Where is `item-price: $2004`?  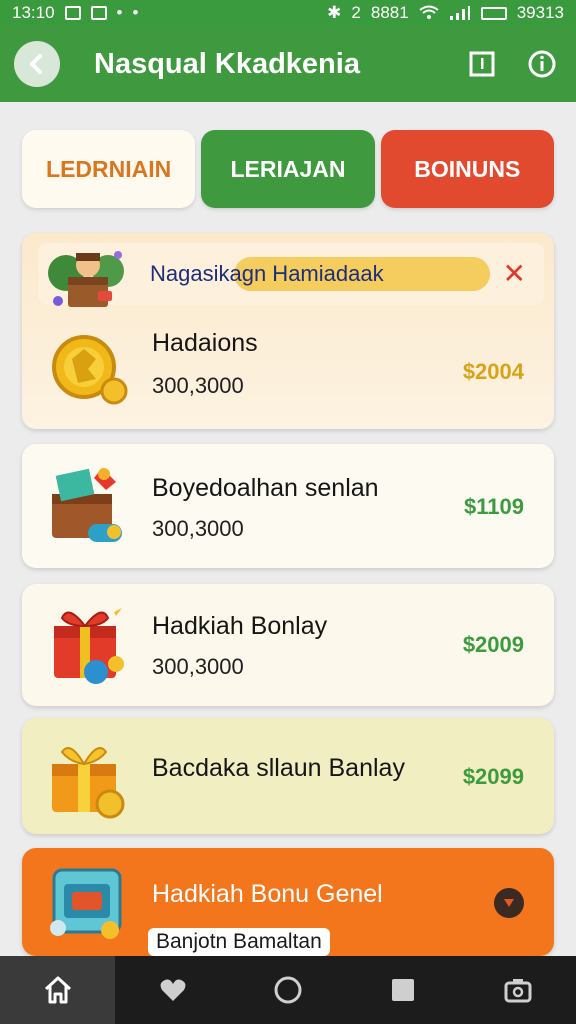
item-price: $2004 is located at coordinates (493, 371).